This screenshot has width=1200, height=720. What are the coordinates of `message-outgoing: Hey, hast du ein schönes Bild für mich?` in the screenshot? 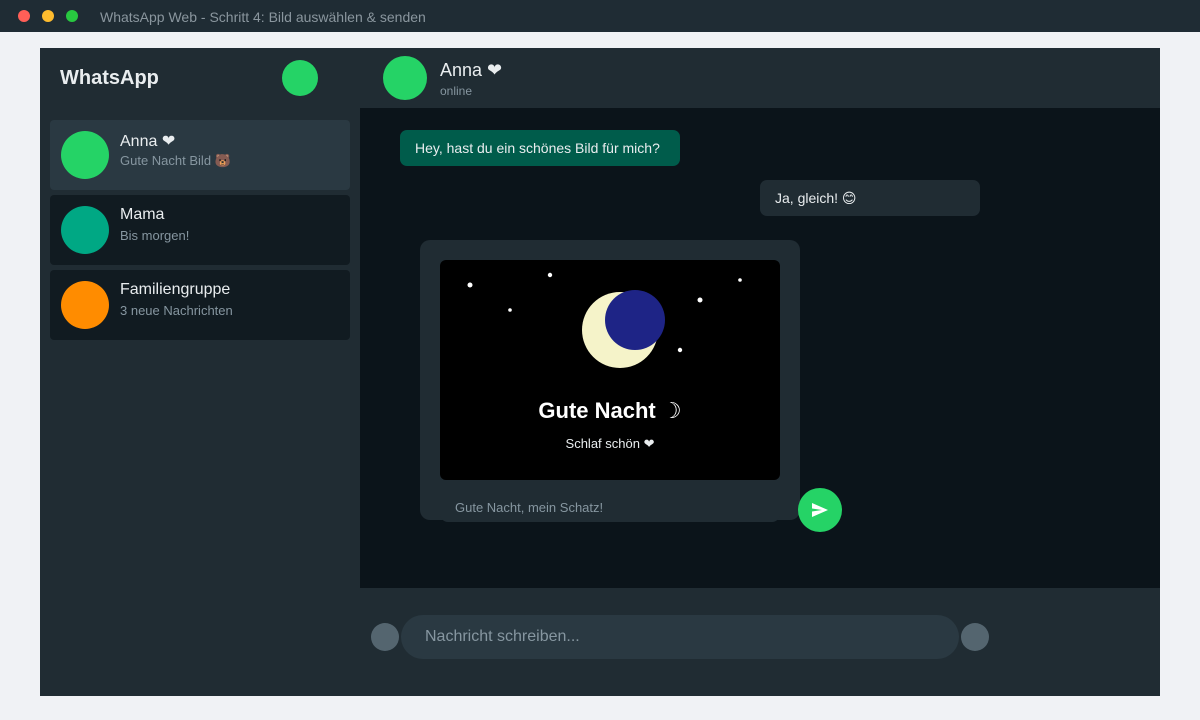 It's located at (540, 148).